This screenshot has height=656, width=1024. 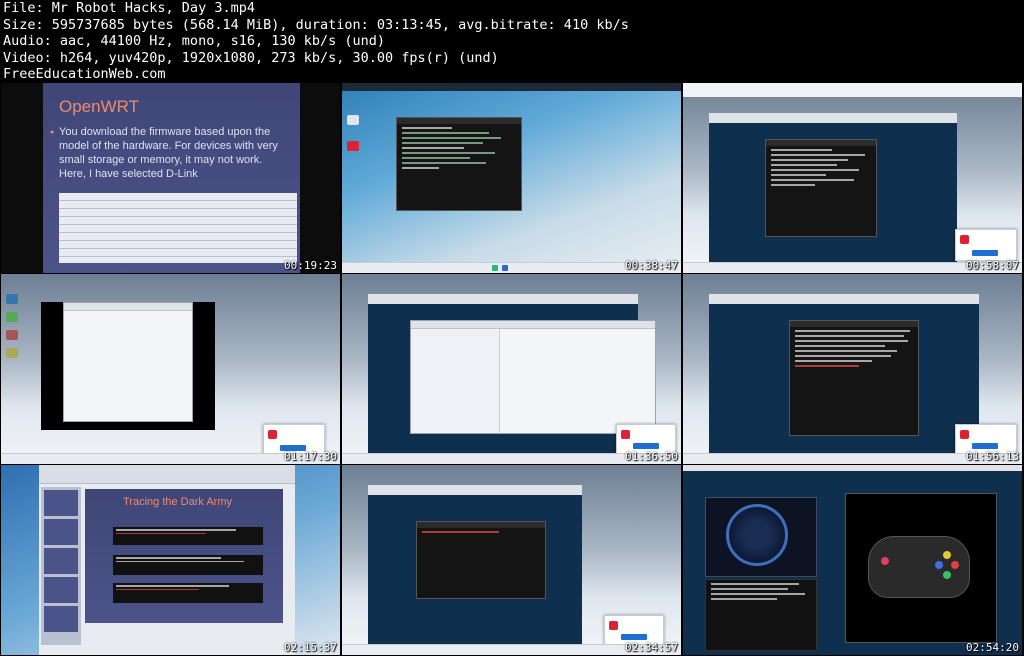 What do you see at coordinates (761, 537) in the screenshot?
I see `gauge-panel` at bounding box center [761, 537].